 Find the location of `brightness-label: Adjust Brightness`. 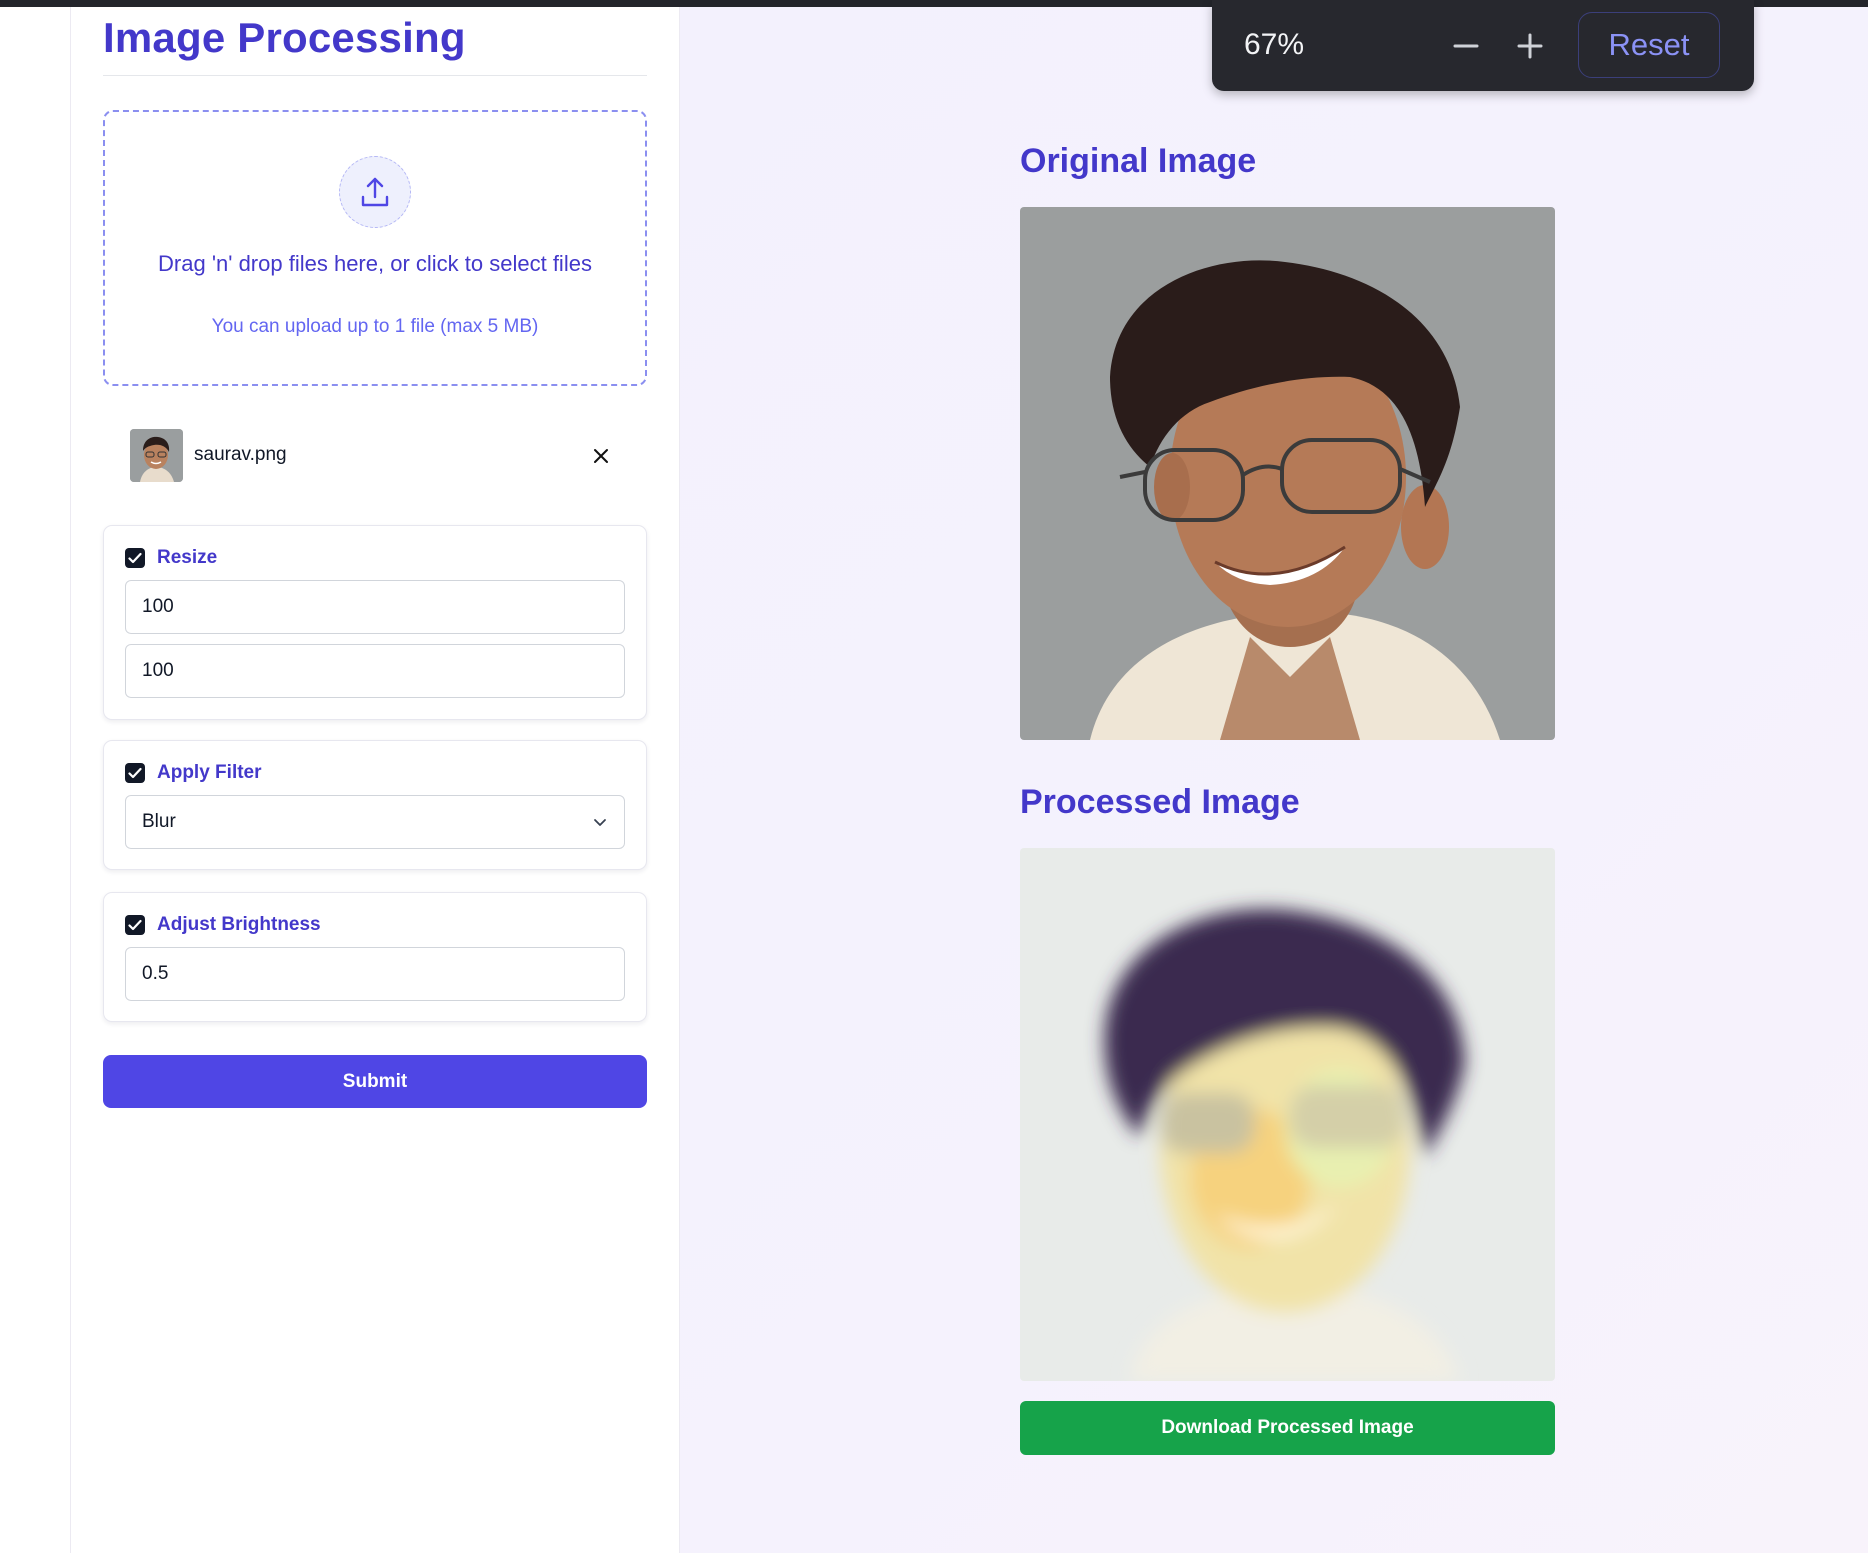

brightness-label: Adjust Brightness is located at coordinates (239, 924).